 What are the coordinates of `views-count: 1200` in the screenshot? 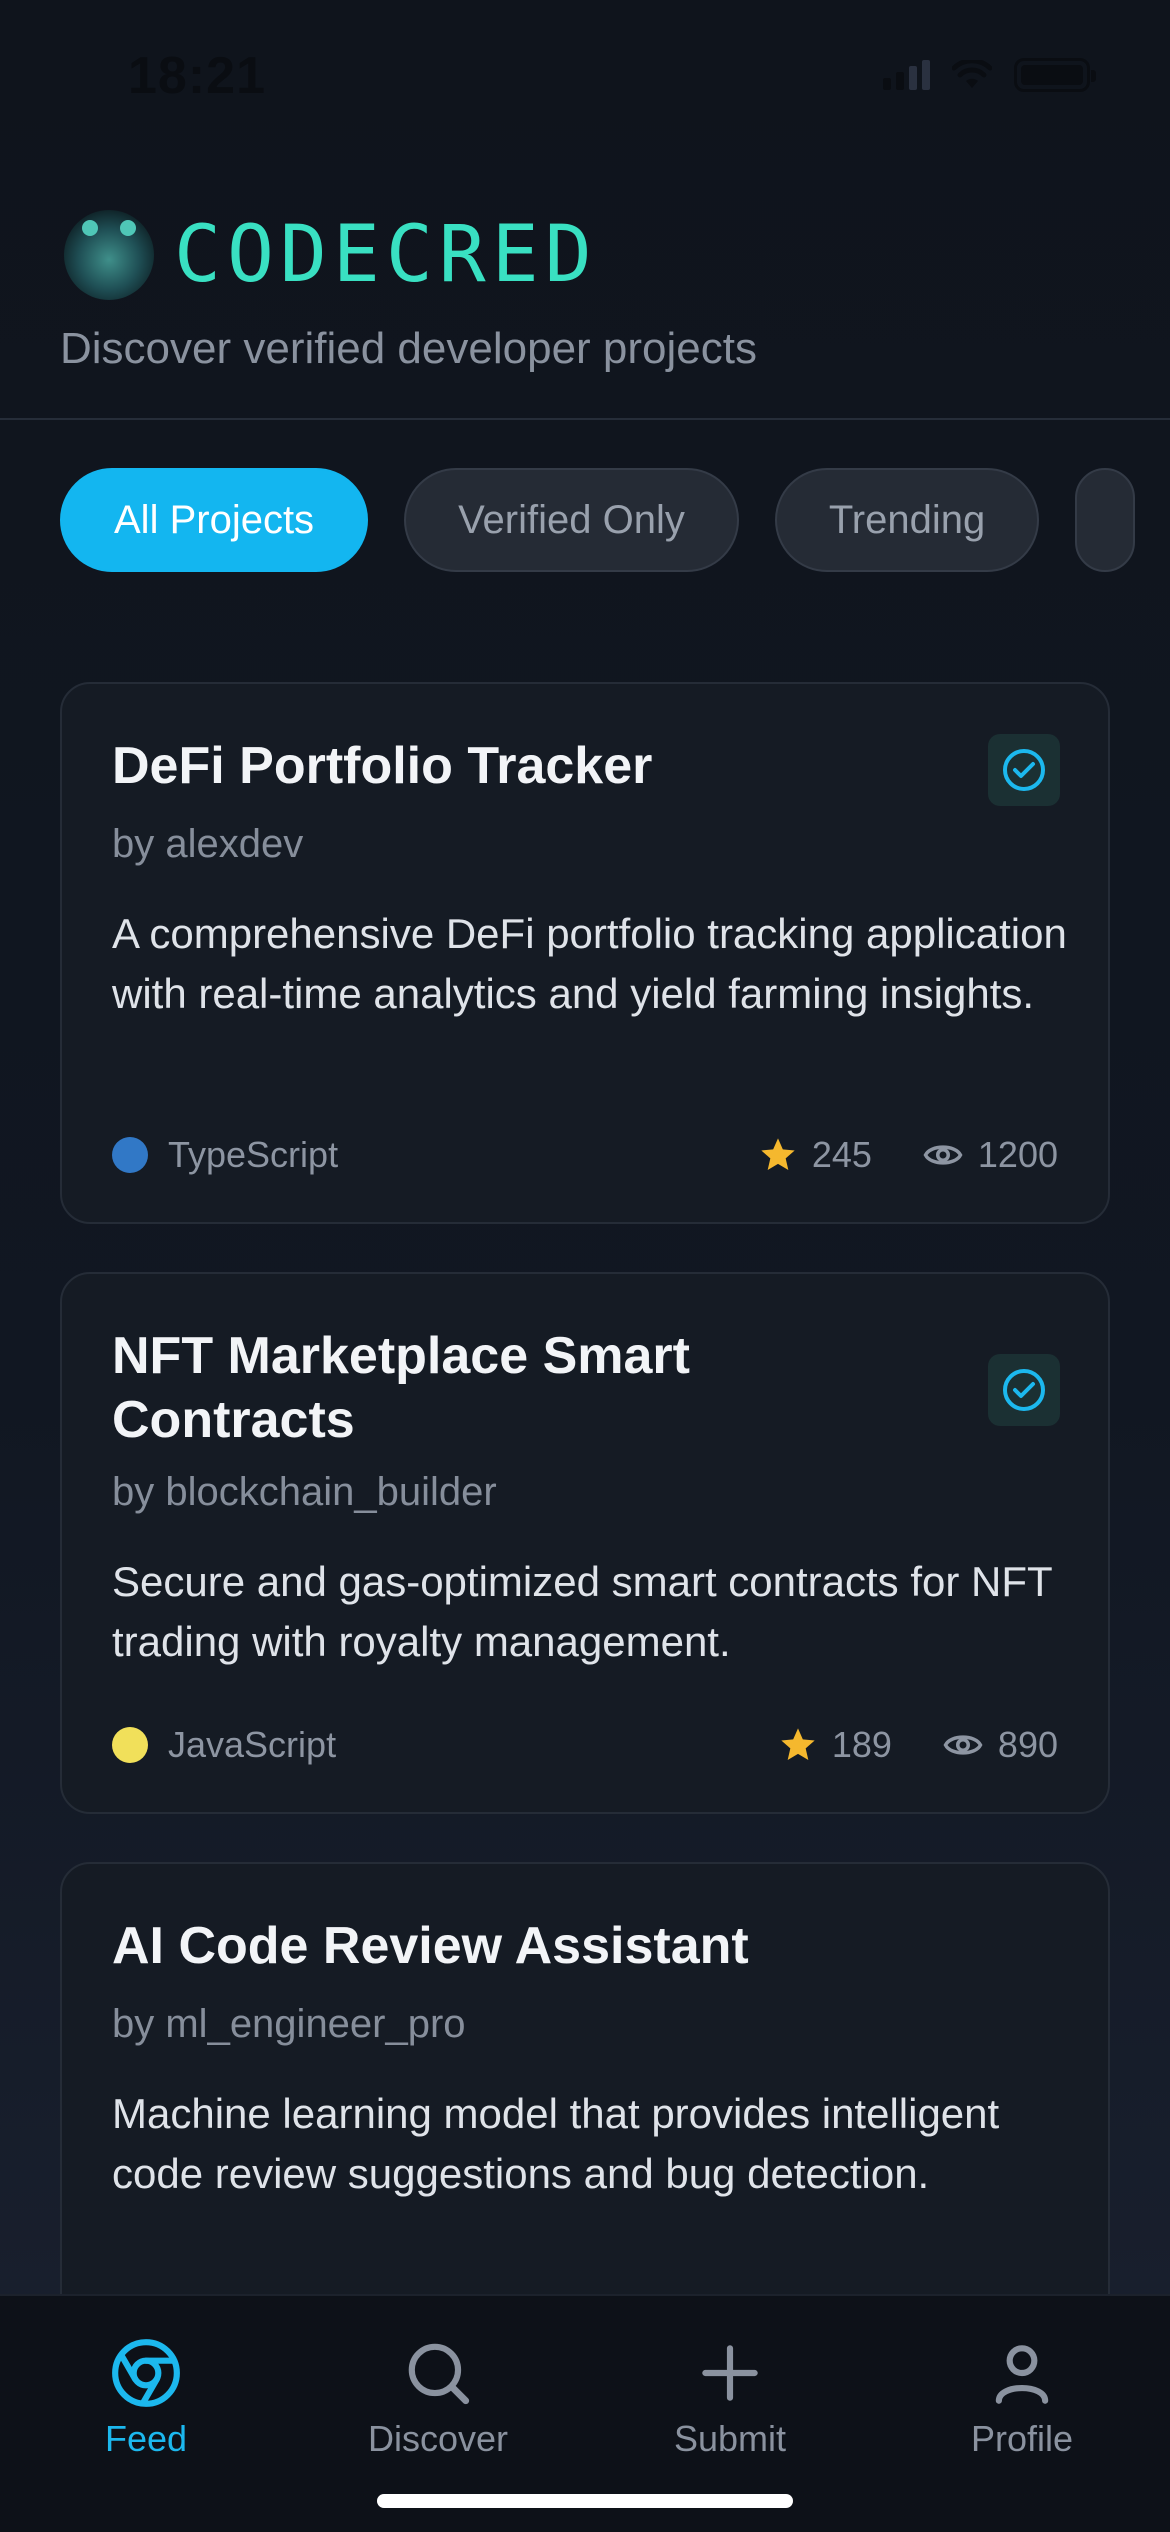 It's located at (1017, 1154).